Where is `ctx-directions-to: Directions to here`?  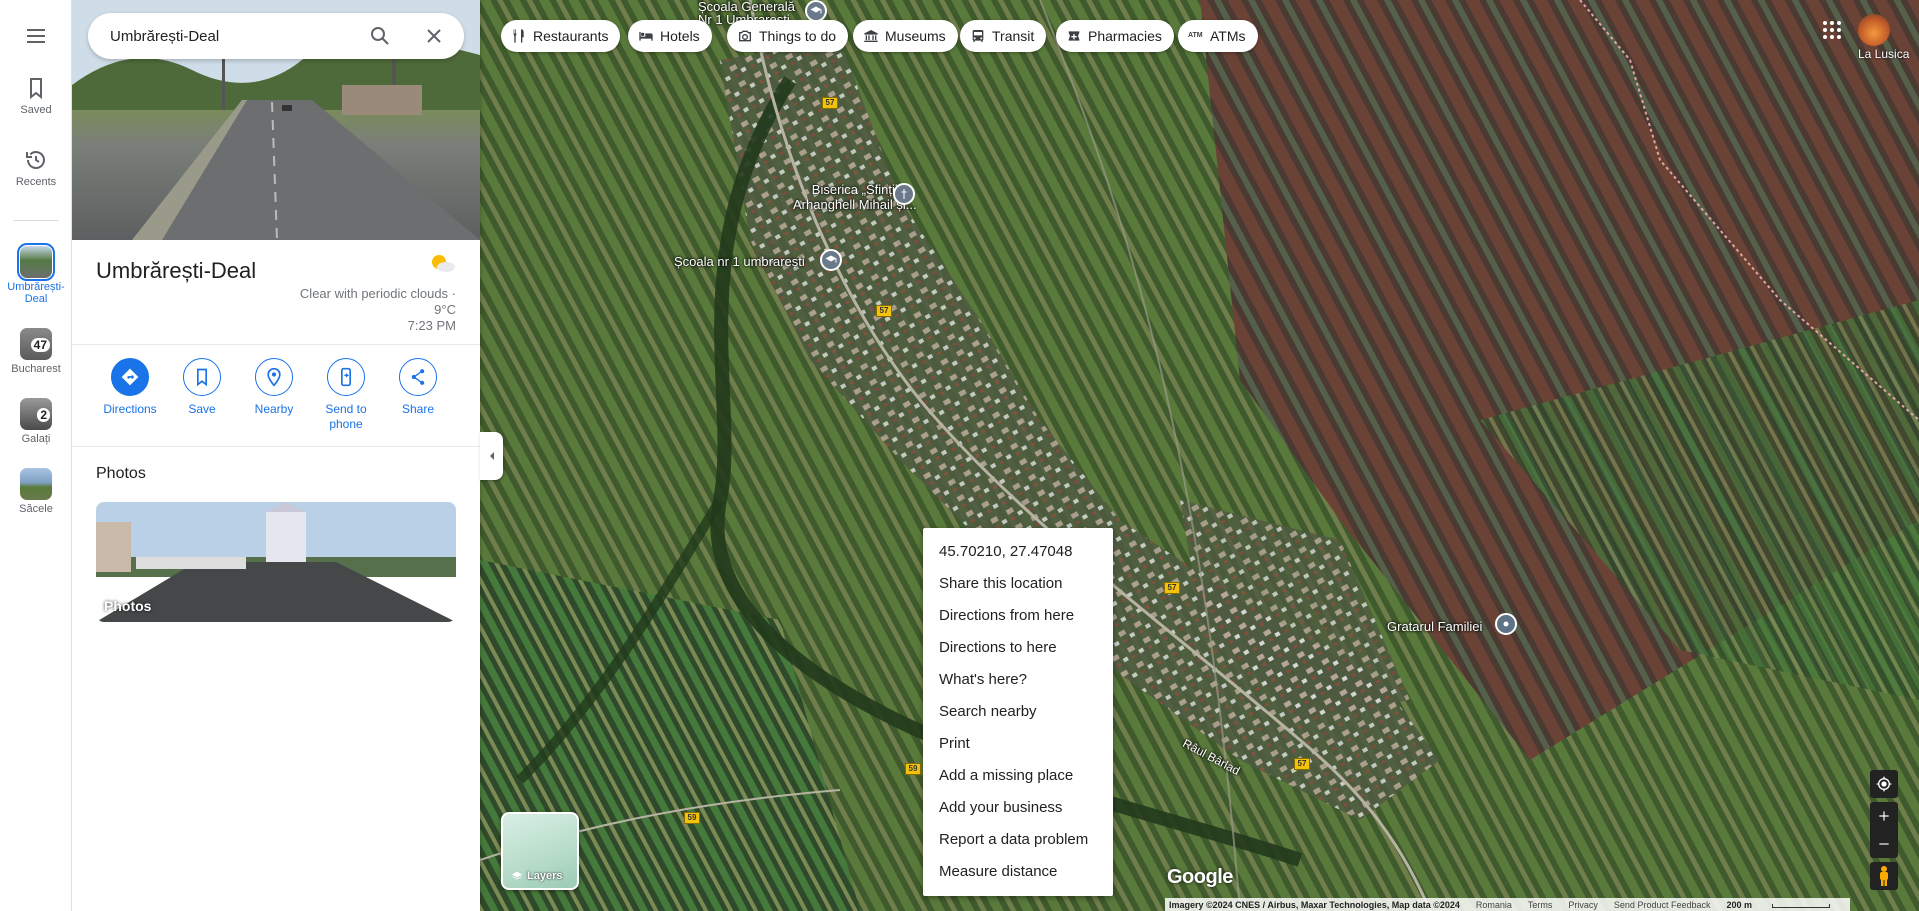
ctx-directions-to: Directions to here is located at coordinates (1018, 648).